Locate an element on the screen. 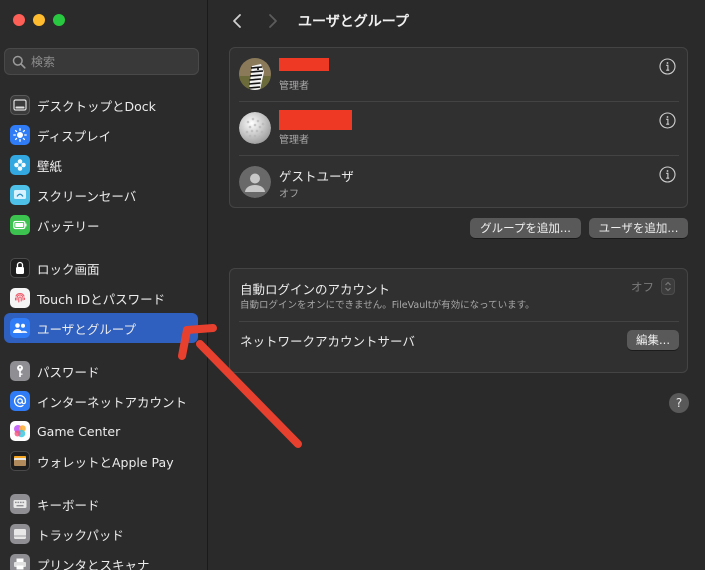 This screenshot has height=570, width=705. sidebar-item-label: パスワード is located at coordinates (68, 372).